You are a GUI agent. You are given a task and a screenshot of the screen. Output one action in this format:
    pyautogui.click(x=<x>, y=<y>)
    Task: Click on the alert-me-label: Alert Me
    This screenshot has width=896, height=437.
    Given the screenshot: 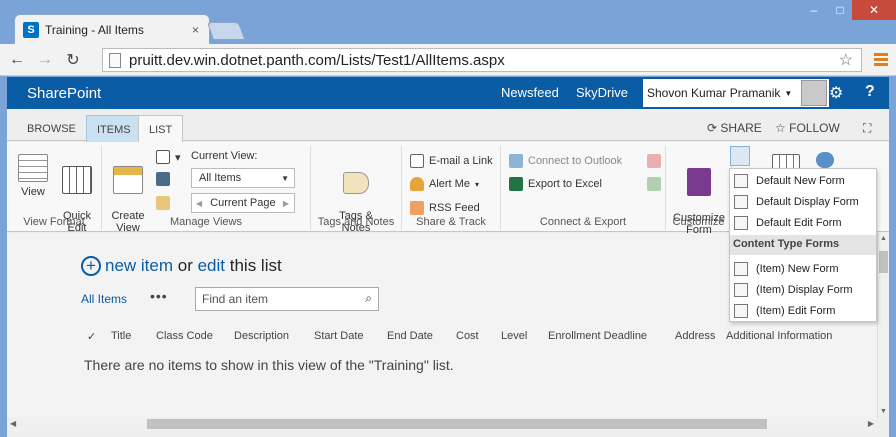 What is the action you would take?
    pyautogui.click(x=449, y=184)
    